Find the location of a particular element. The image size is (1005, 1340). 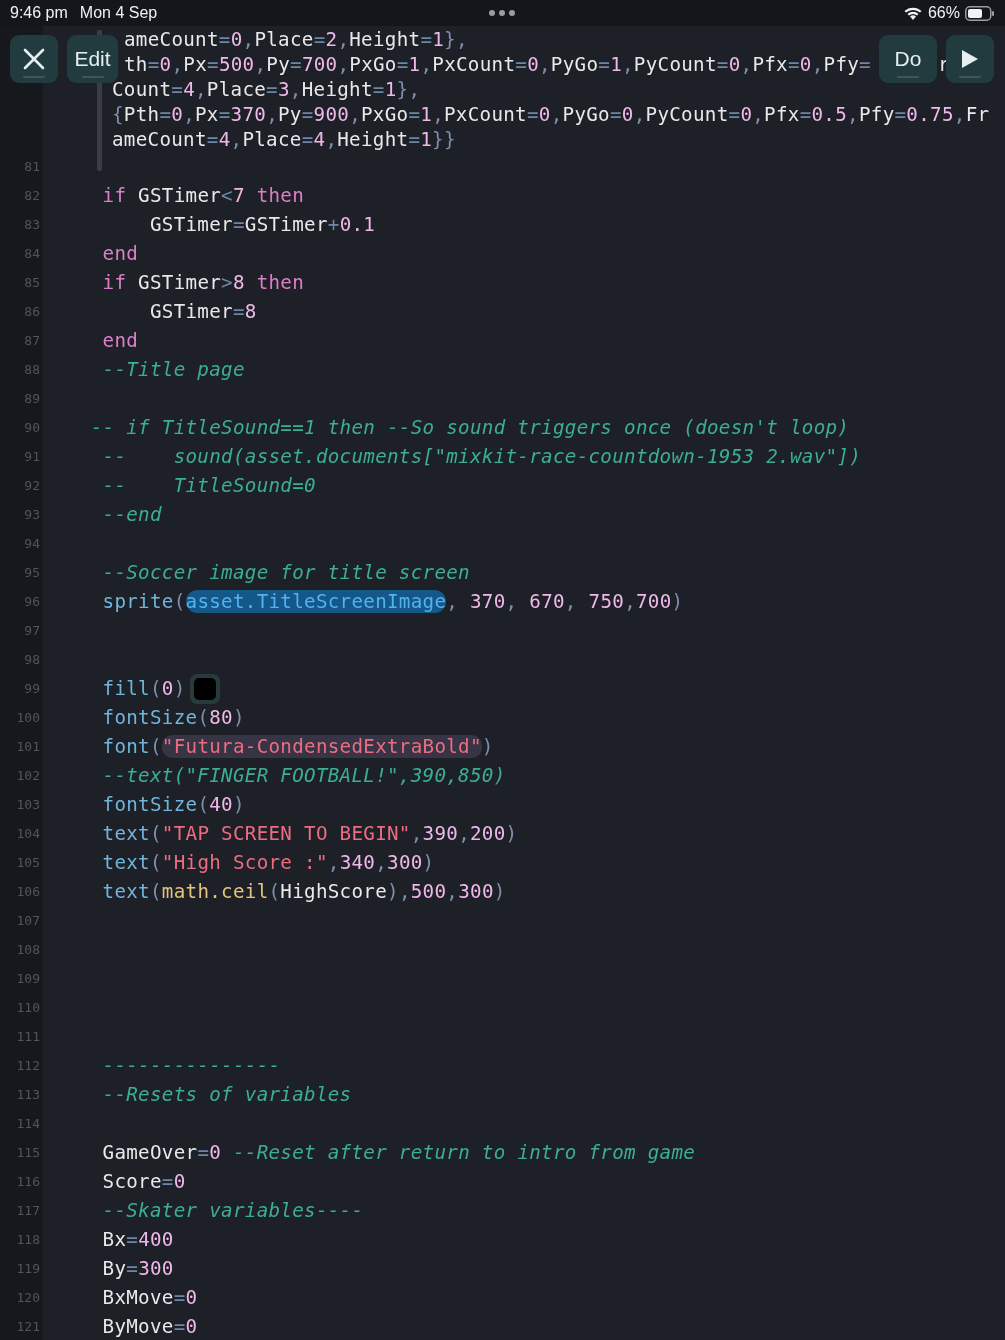

code-line: -- if TitleSound==1 then --So sound triggers once (doesn't loop) is located at coordinates (469, 427).